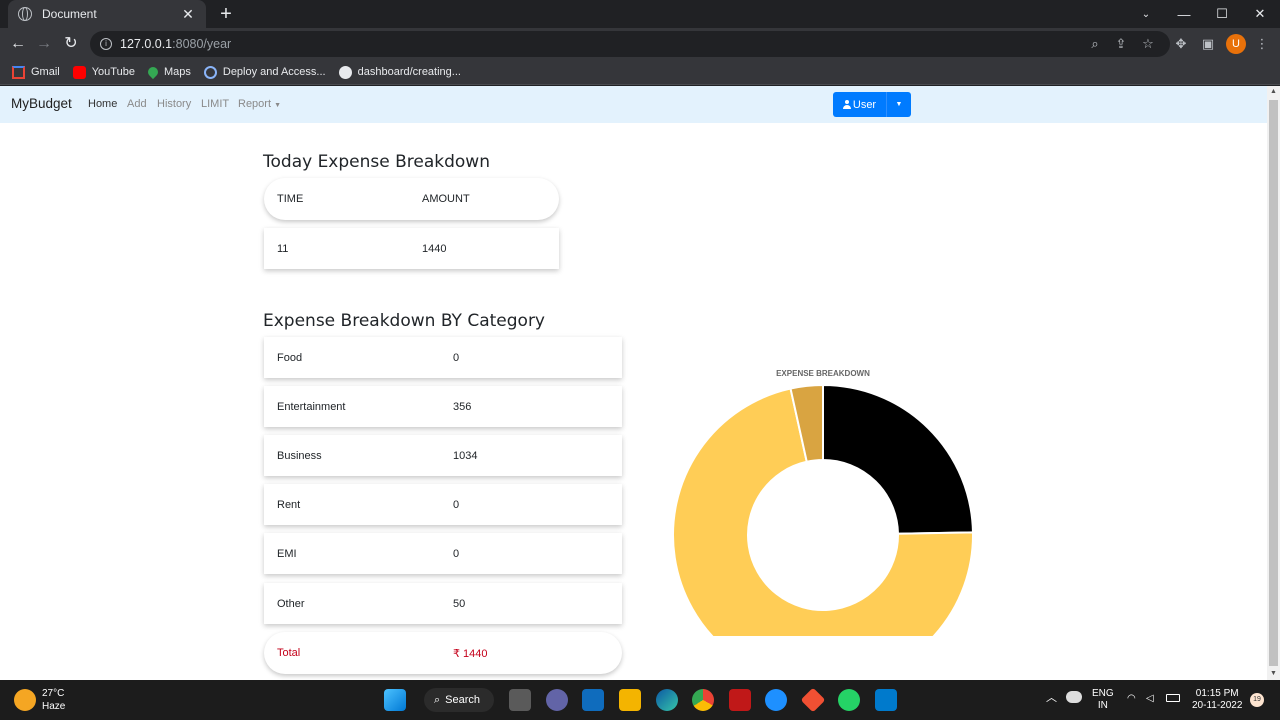  What do you see at coordinates (1181, 44) in the screenshot?
I see `extensions-icon: ✥` at bounding box center [1181, 44].